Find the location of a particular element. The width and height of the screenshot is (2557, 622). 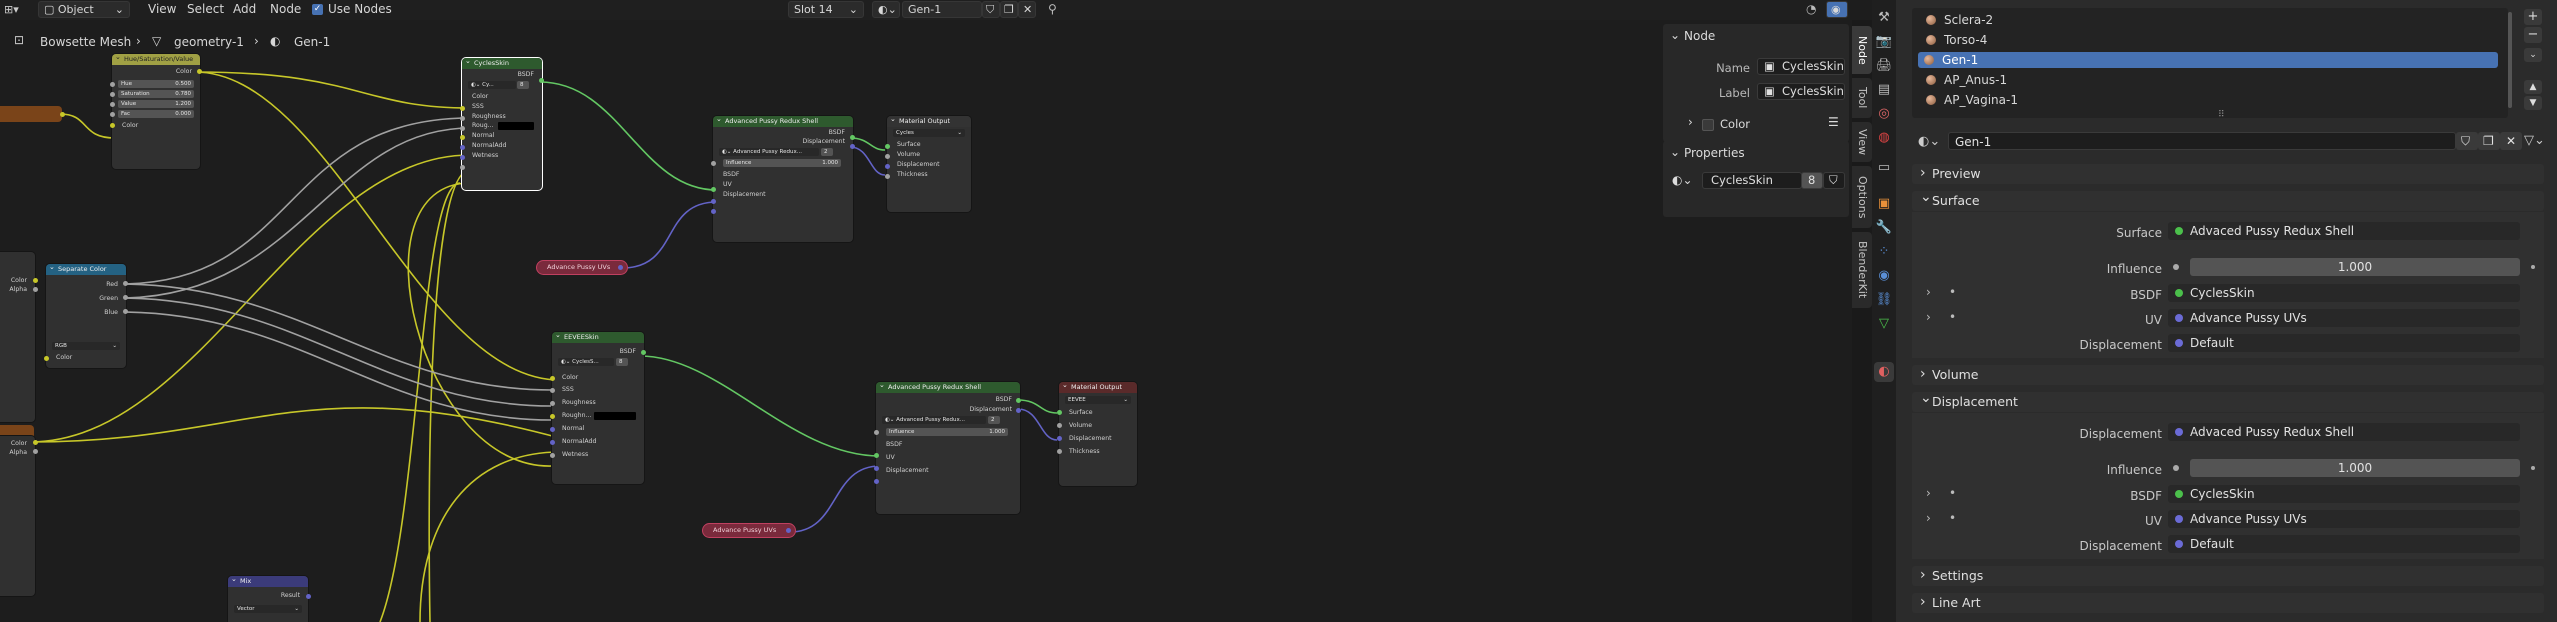

hue-field: Hue 0.500 is located at coordinates (156, 84).